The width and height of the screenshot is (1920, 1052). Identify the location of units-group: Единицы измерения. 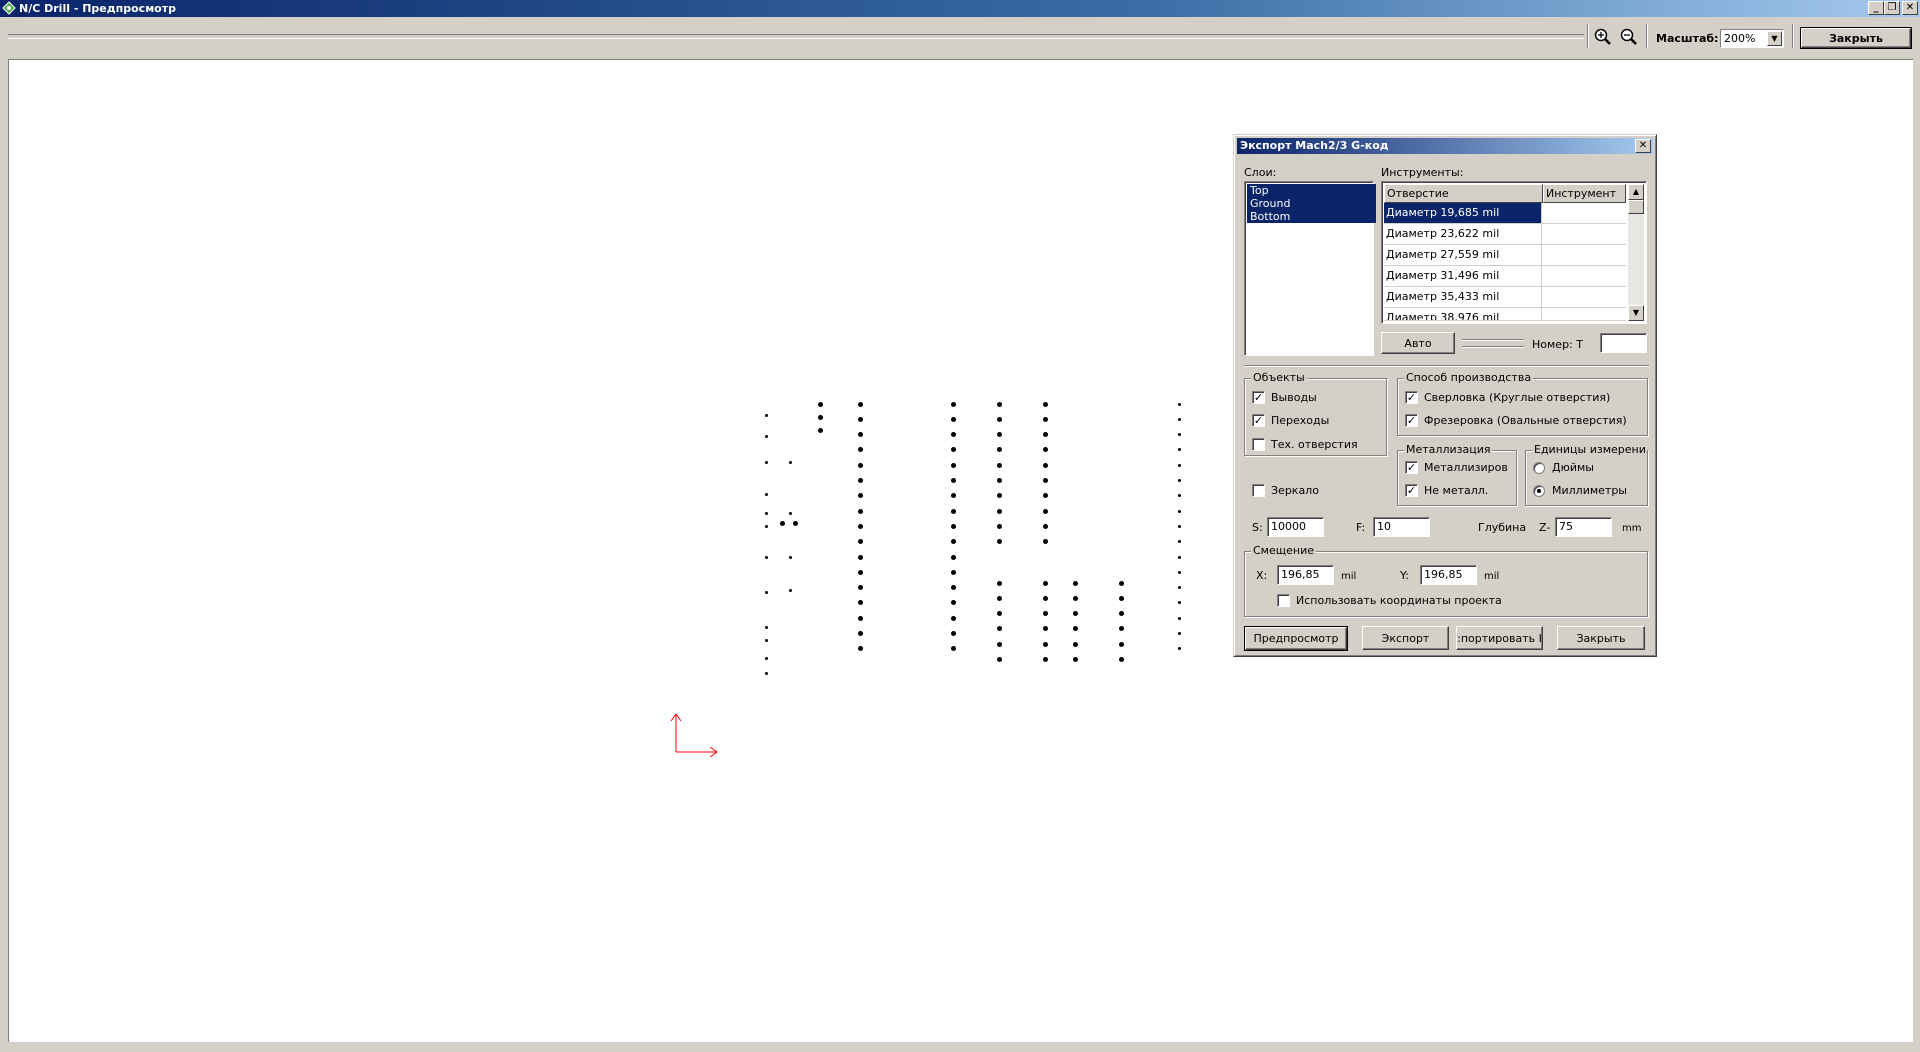
(1586, 474).